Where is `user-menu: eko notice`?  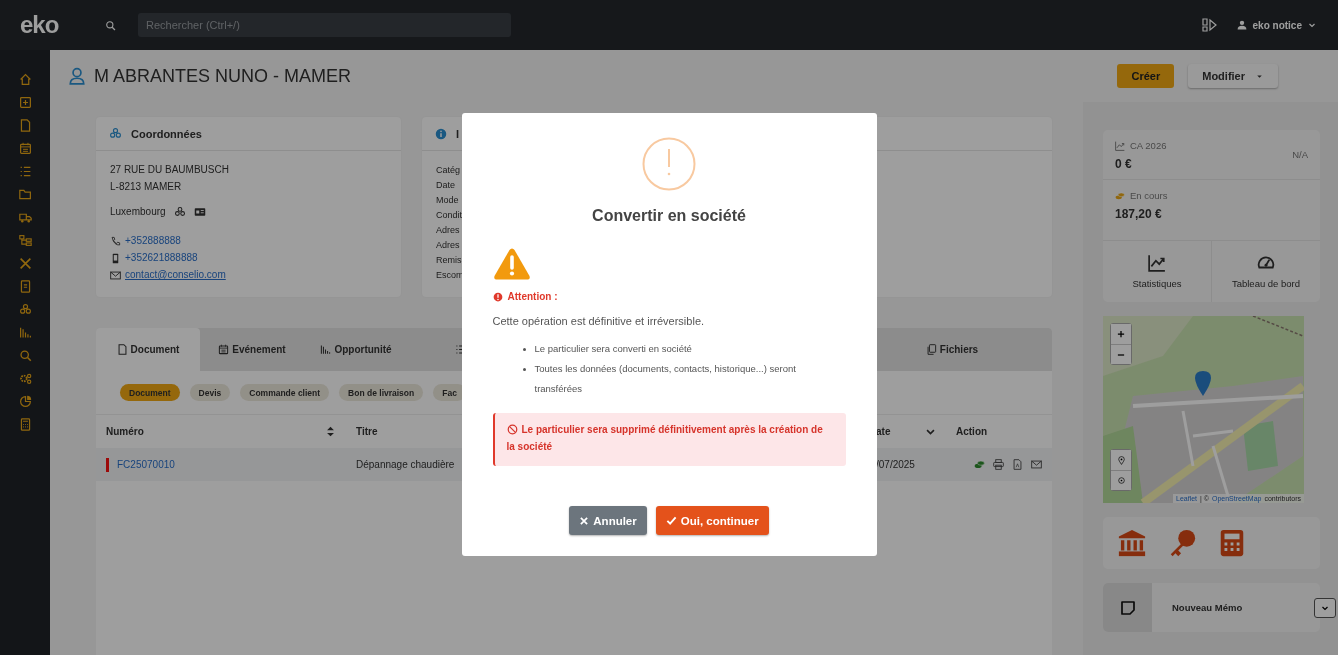
user-menu: eko notice is located at coordinates (1276, 25).